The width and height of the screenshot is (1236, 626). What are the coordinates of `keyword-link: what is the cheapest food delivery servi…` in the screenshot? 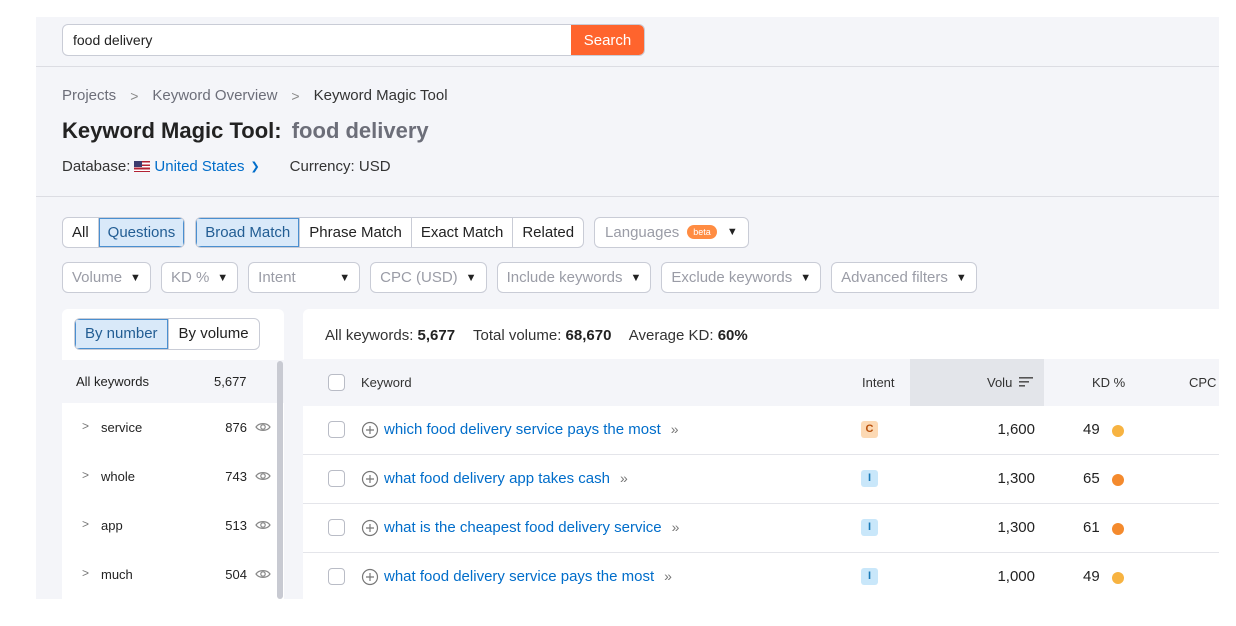 It's located at (531, 527).